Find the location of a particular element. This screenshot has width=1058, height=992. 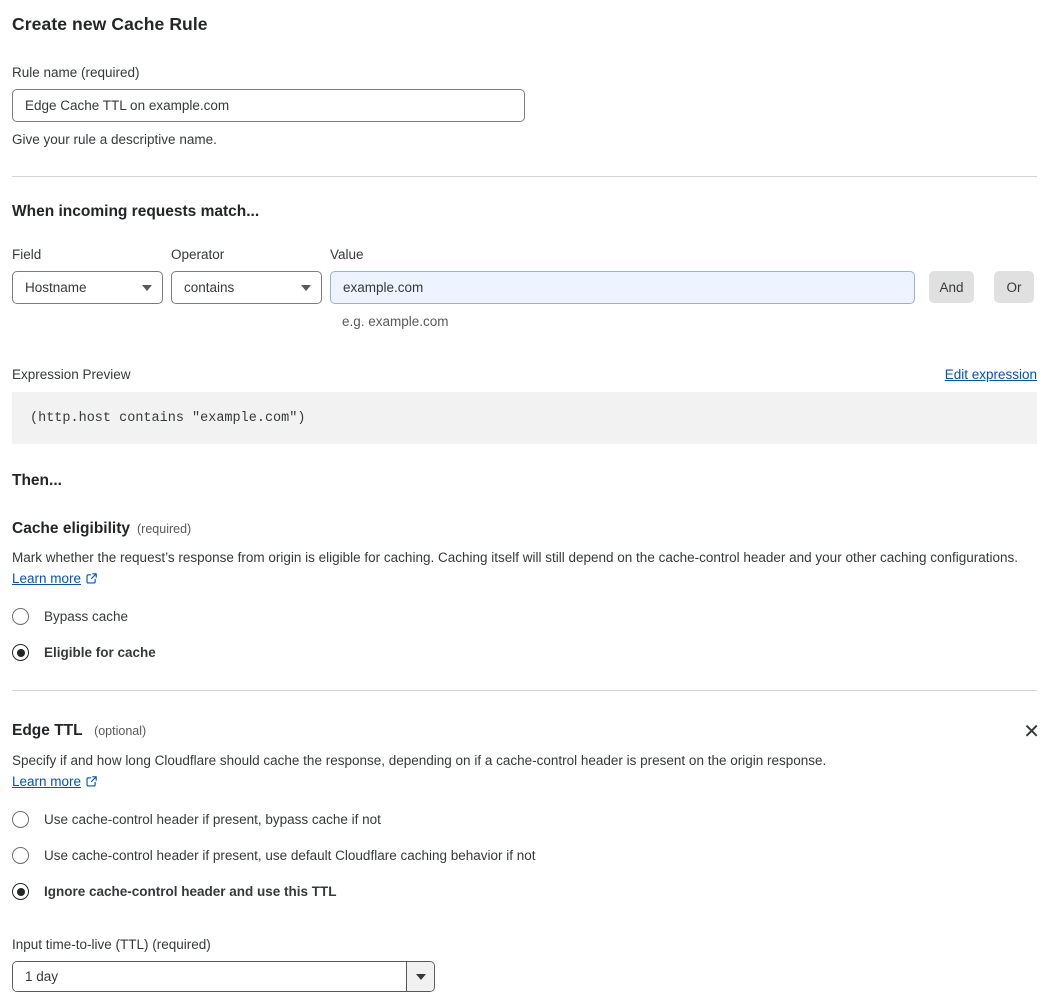

edge-ttl-title: Edge TTL is located at coordinates (47, 730).